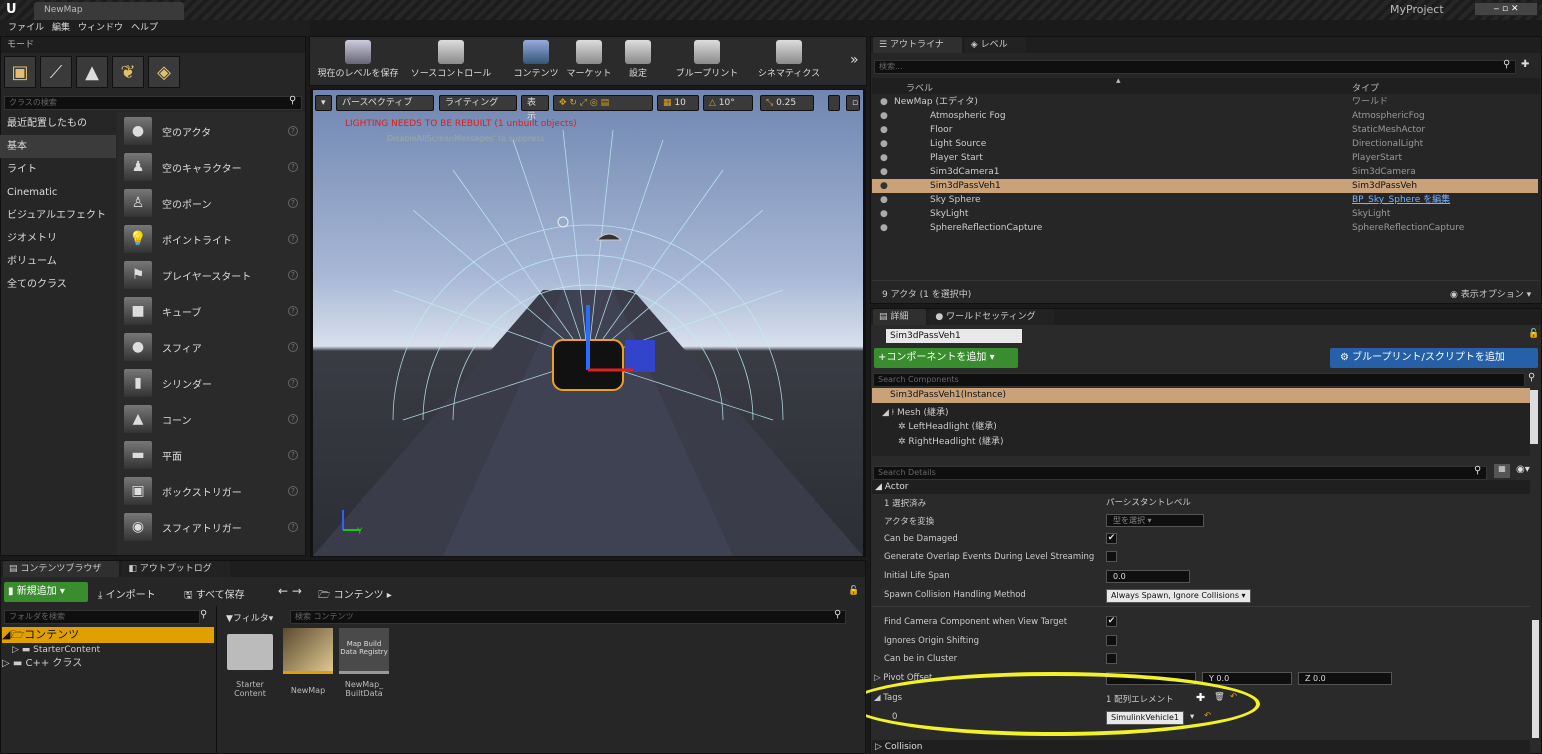  What do you see at coordinates (1201, 442) in the screenshot?
I see `component-right-headlight: ✲ RightHeadlight (継承)` at bounding box center [1201, 442].